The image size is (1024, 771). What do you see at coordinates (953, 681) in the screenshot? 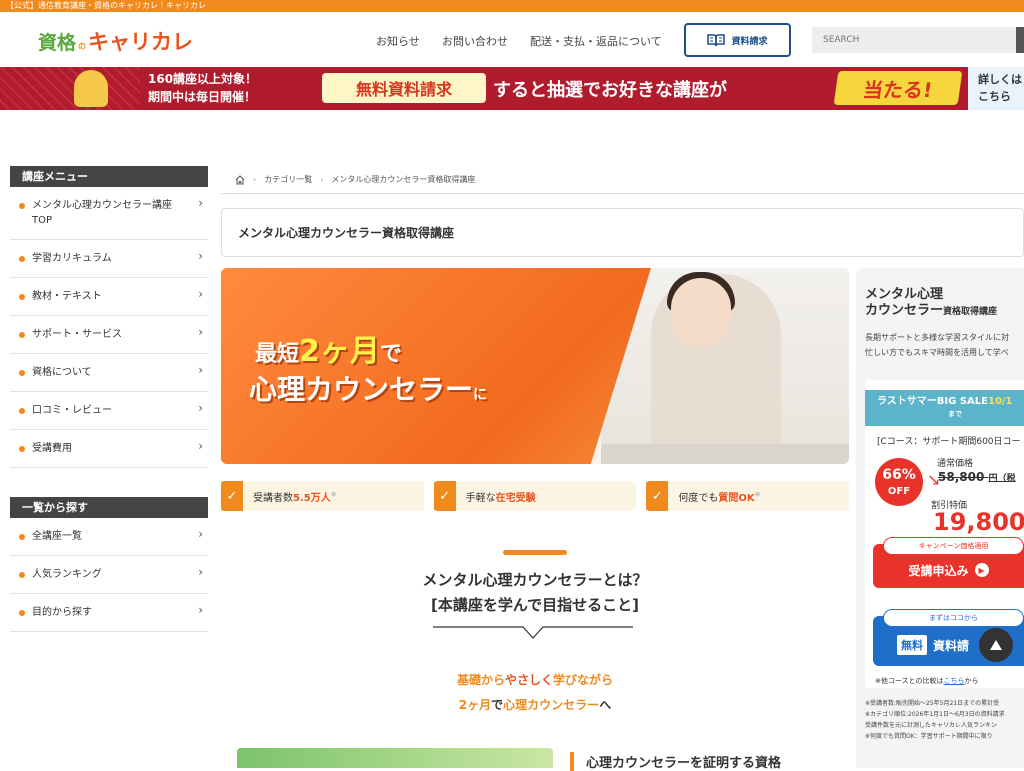
I see `compare-link: こちら` at bounding box center [953, 681].